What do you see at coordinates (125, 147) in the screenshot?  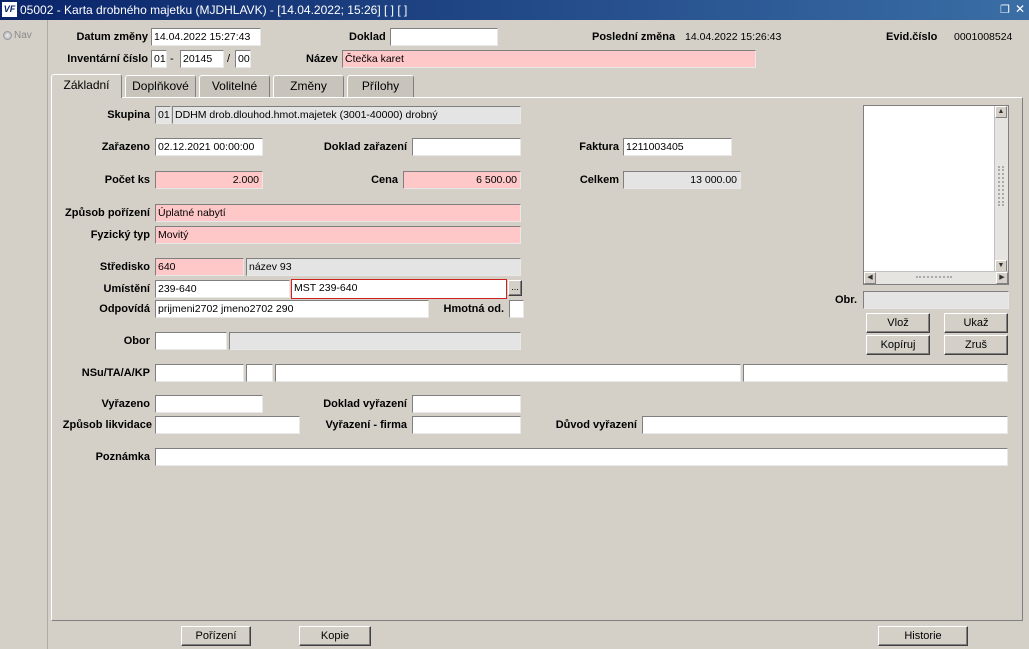 I see `zarazeno-label: Zařazeno` at bounding box center [125, 147].